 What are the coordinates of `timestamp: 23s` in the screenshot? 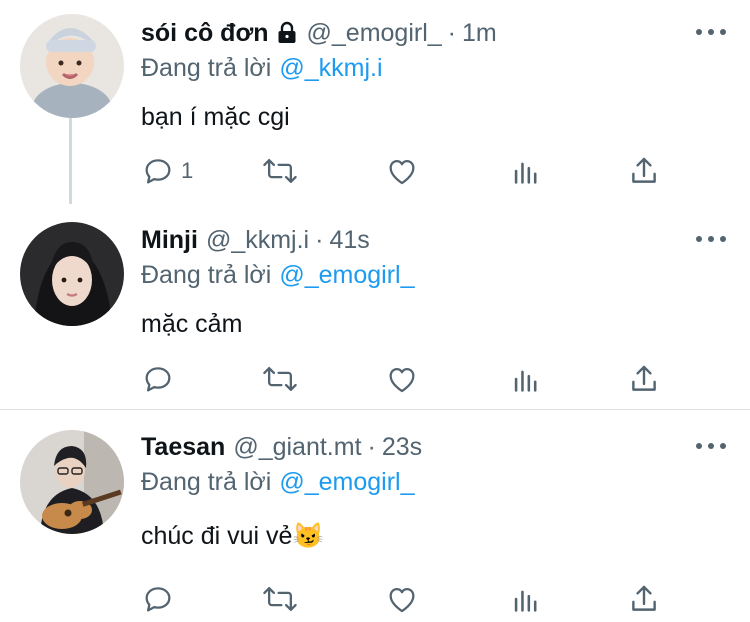 It's located at (402, 447).